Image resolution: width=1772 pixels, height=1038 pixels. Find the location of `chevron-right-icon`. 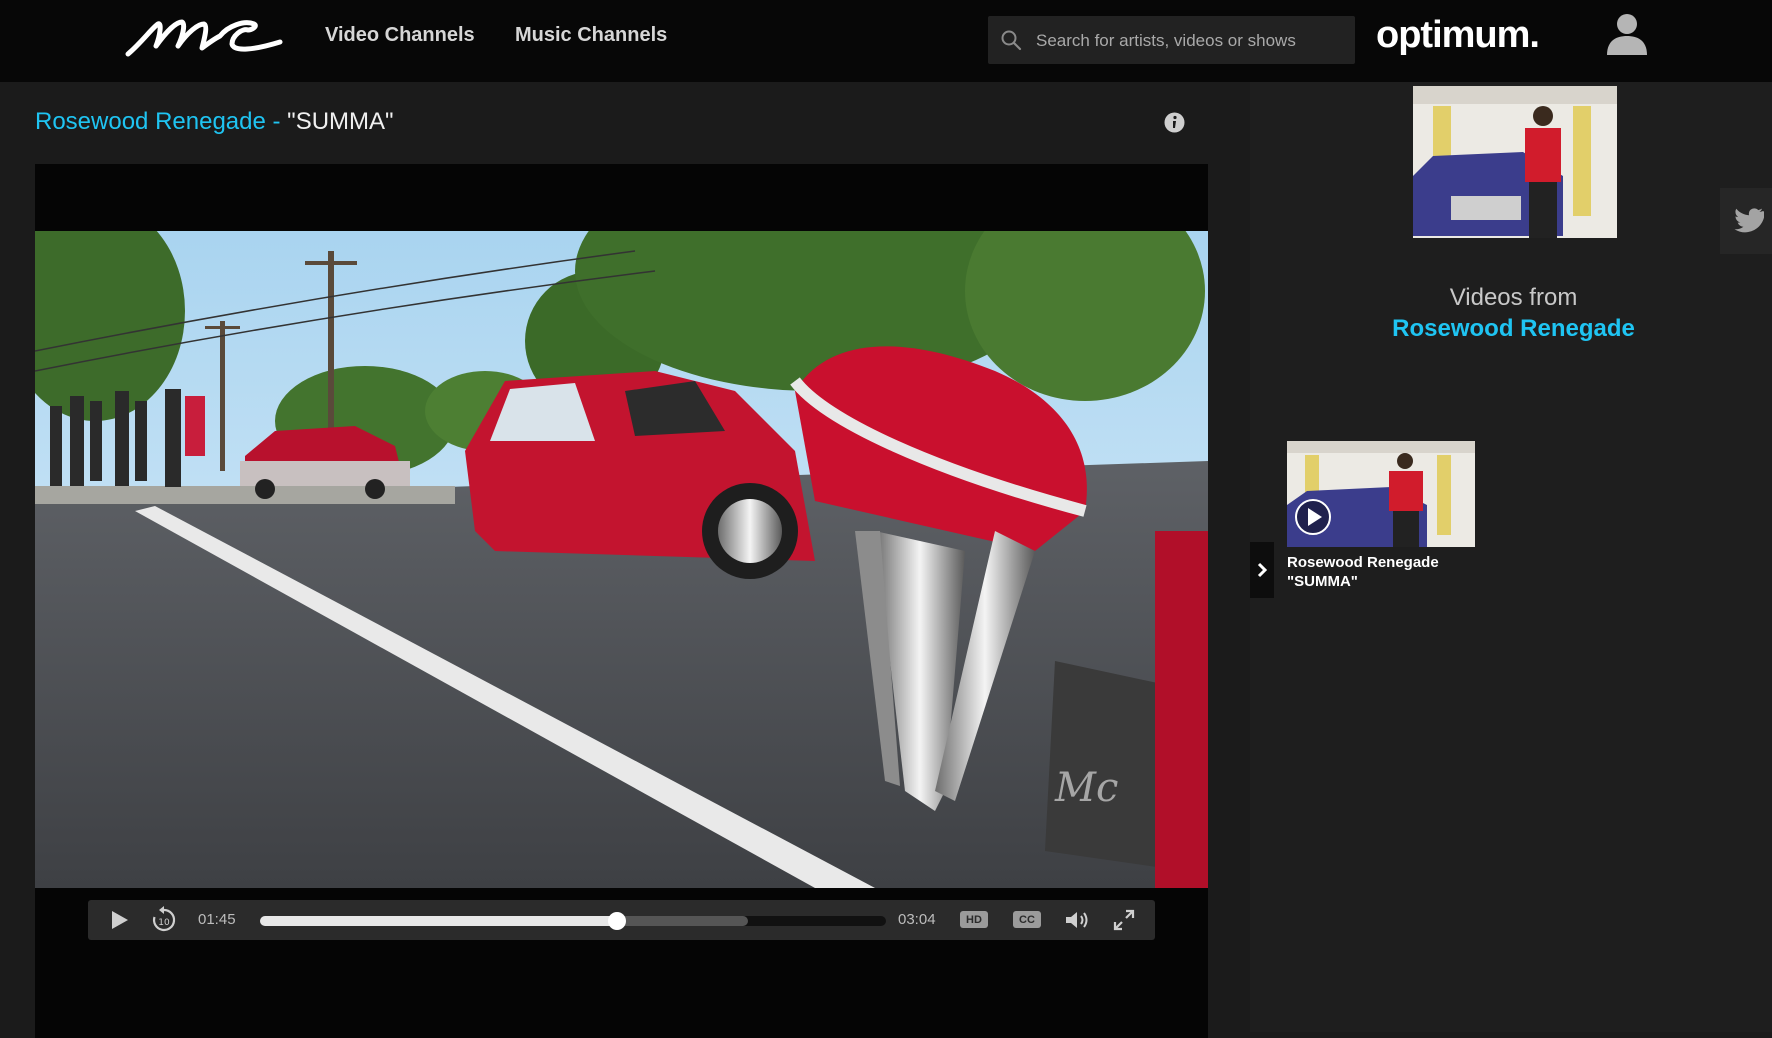

chevron-right-icon is located at coordinates (1262, 570).